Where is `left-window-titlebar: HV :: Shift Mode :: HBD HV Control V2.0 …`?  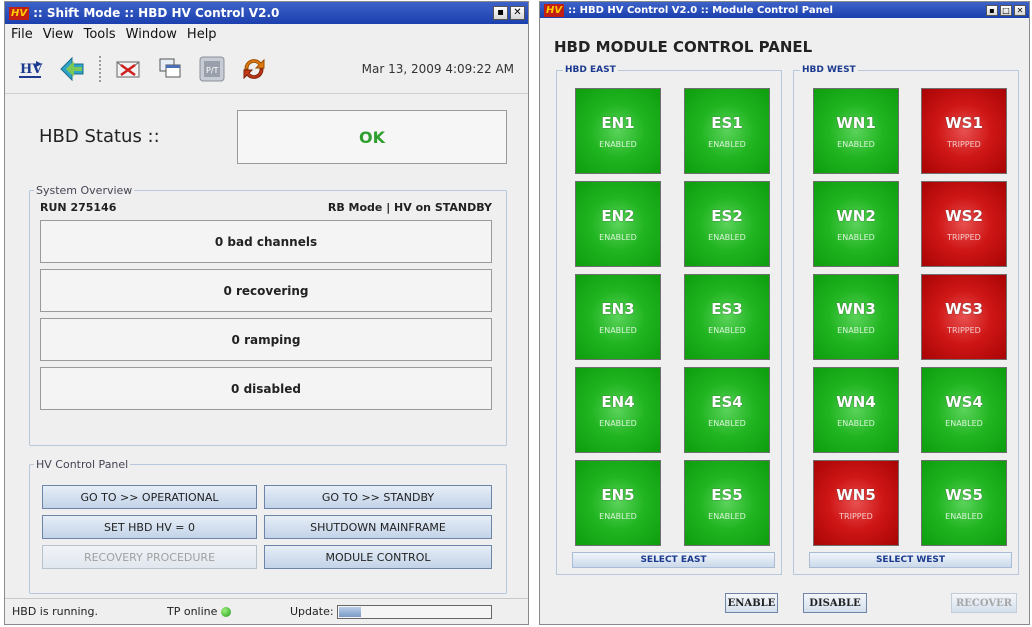 left-window-titlebar: HV :: Shift Mode :: HBD HV Control V2.0 … is located at coordinates (266, 13).